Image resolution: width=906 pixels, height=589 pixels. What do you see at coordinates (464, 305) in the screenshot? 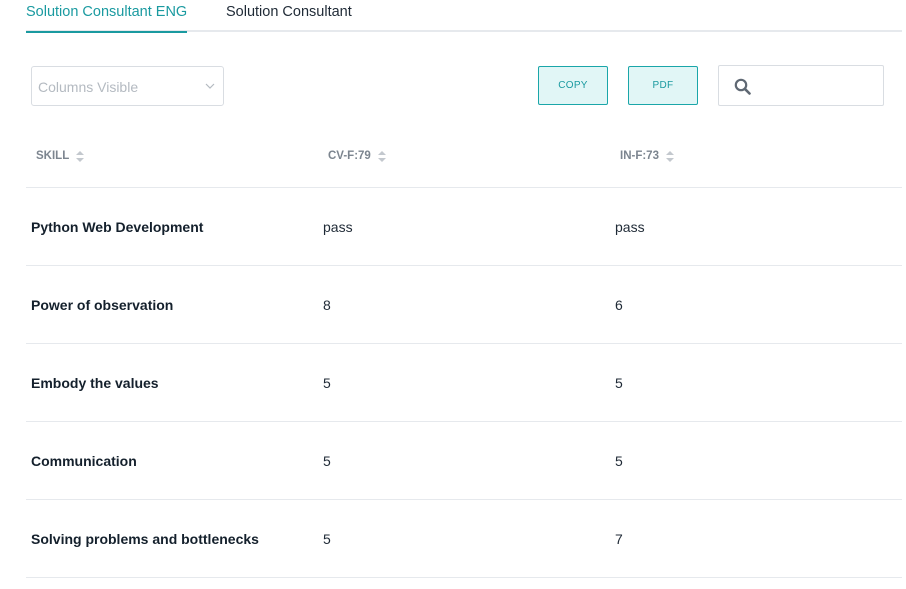
I see `table-row: Power of observation 8 6` at bounding box center [464, 305].